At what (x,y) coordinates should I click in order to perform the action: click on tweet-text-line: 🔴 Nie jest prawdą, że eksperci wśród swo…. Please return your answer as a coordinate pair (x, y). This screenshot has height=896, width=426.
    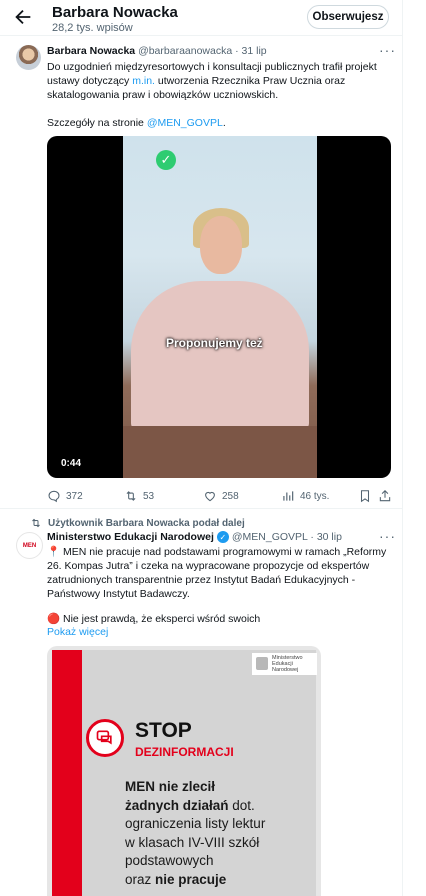
    Looking at the image, I should click on (154, 619).